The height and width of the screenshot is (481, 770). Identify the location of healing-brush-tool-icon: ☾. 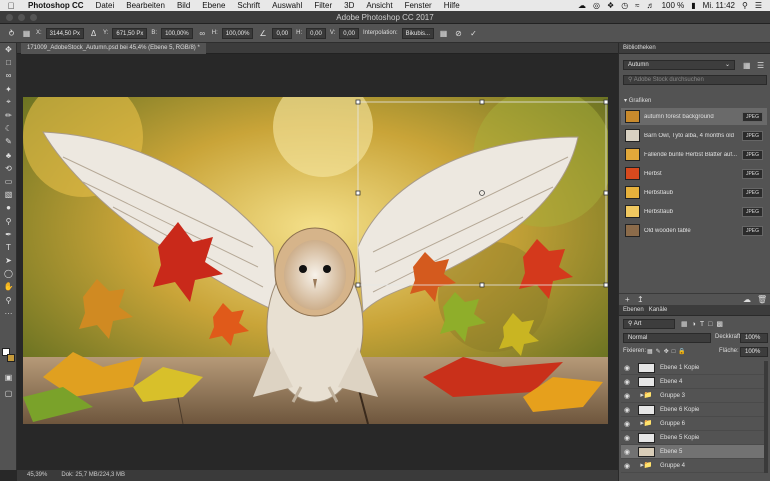
(8, 128).